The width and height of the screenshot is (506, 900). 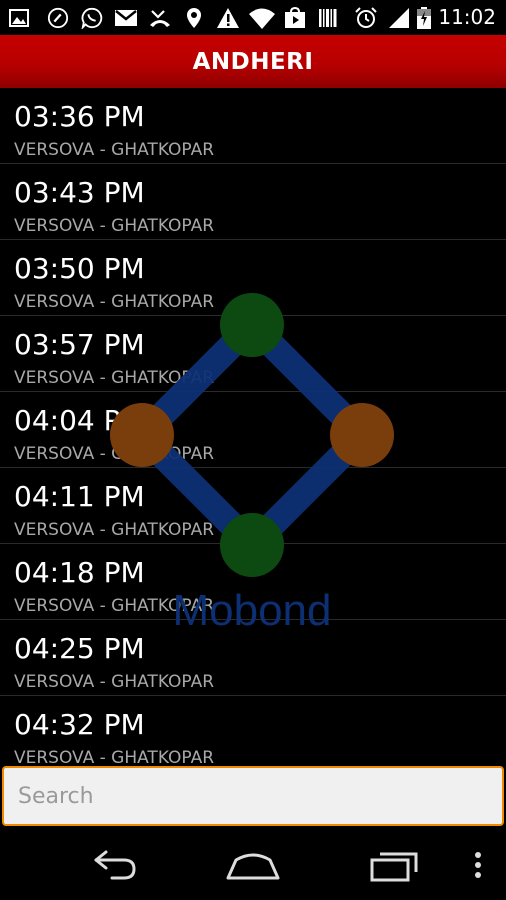 What do you see at coordinates (253, 658) in the screenshot?
I see `list-item: 04:25 PM VERSOVA - GHATKOPAR` at bounding box center [253, 658].